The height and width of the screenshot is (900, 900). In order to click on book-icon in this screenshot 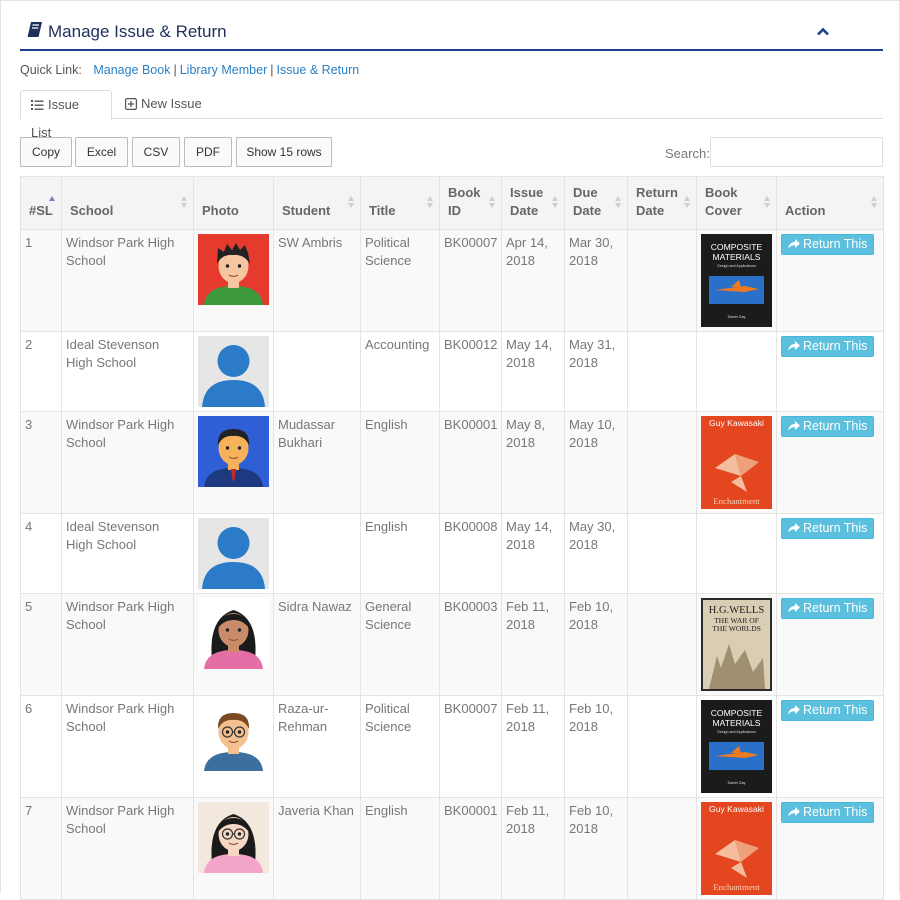, I will do `click(35, 31)`.